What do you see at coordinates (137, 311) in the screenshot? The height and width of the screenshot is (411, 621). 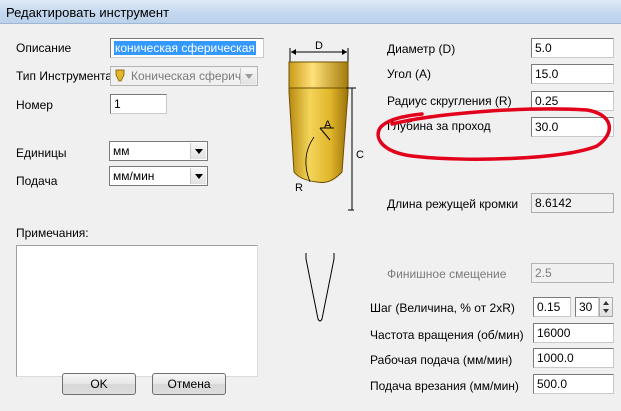 I see `notes-textarea` at bounding box center [137, 311].